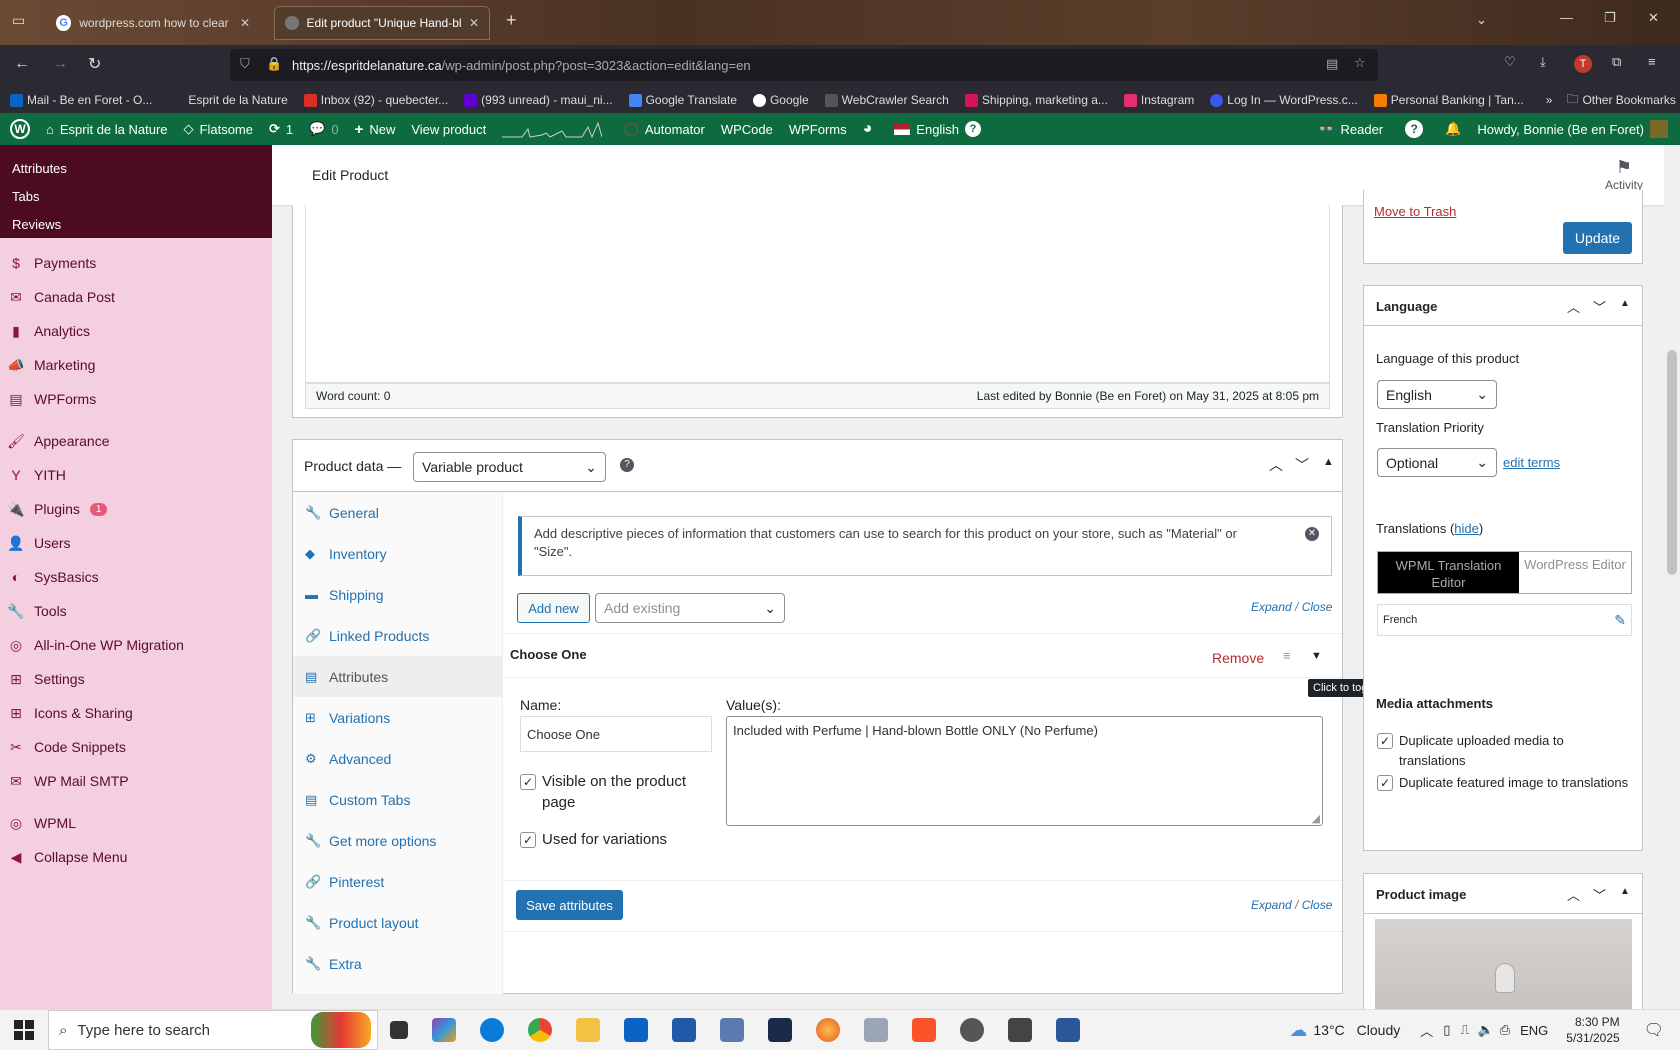 The image size is (1680, 1050). I want to click on sidebar-item-canada-post: ✉ Canada Post, so click(136, 297).